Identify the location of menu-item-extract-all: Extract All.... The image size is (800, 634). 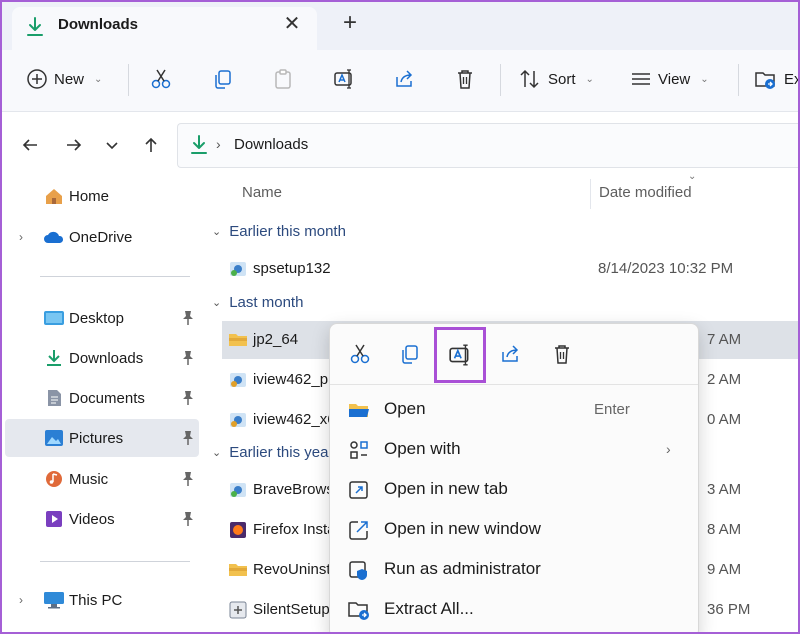
(514, 609).